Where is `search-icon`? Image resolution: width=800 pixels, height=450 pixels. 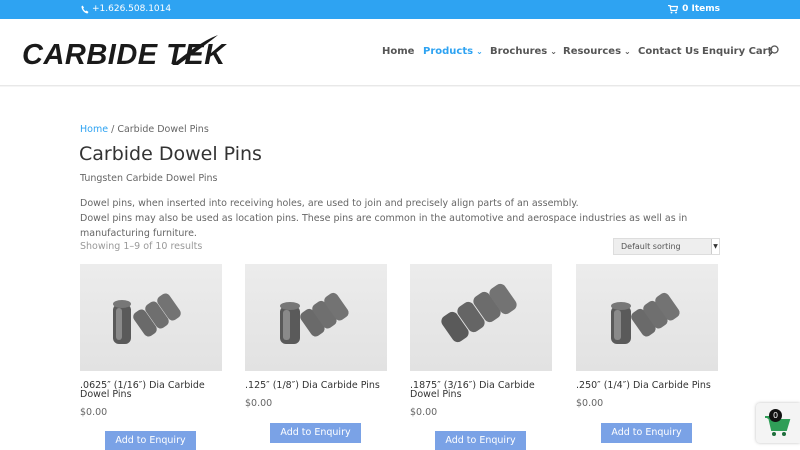 search-icon is located at coordinates (773, 52).